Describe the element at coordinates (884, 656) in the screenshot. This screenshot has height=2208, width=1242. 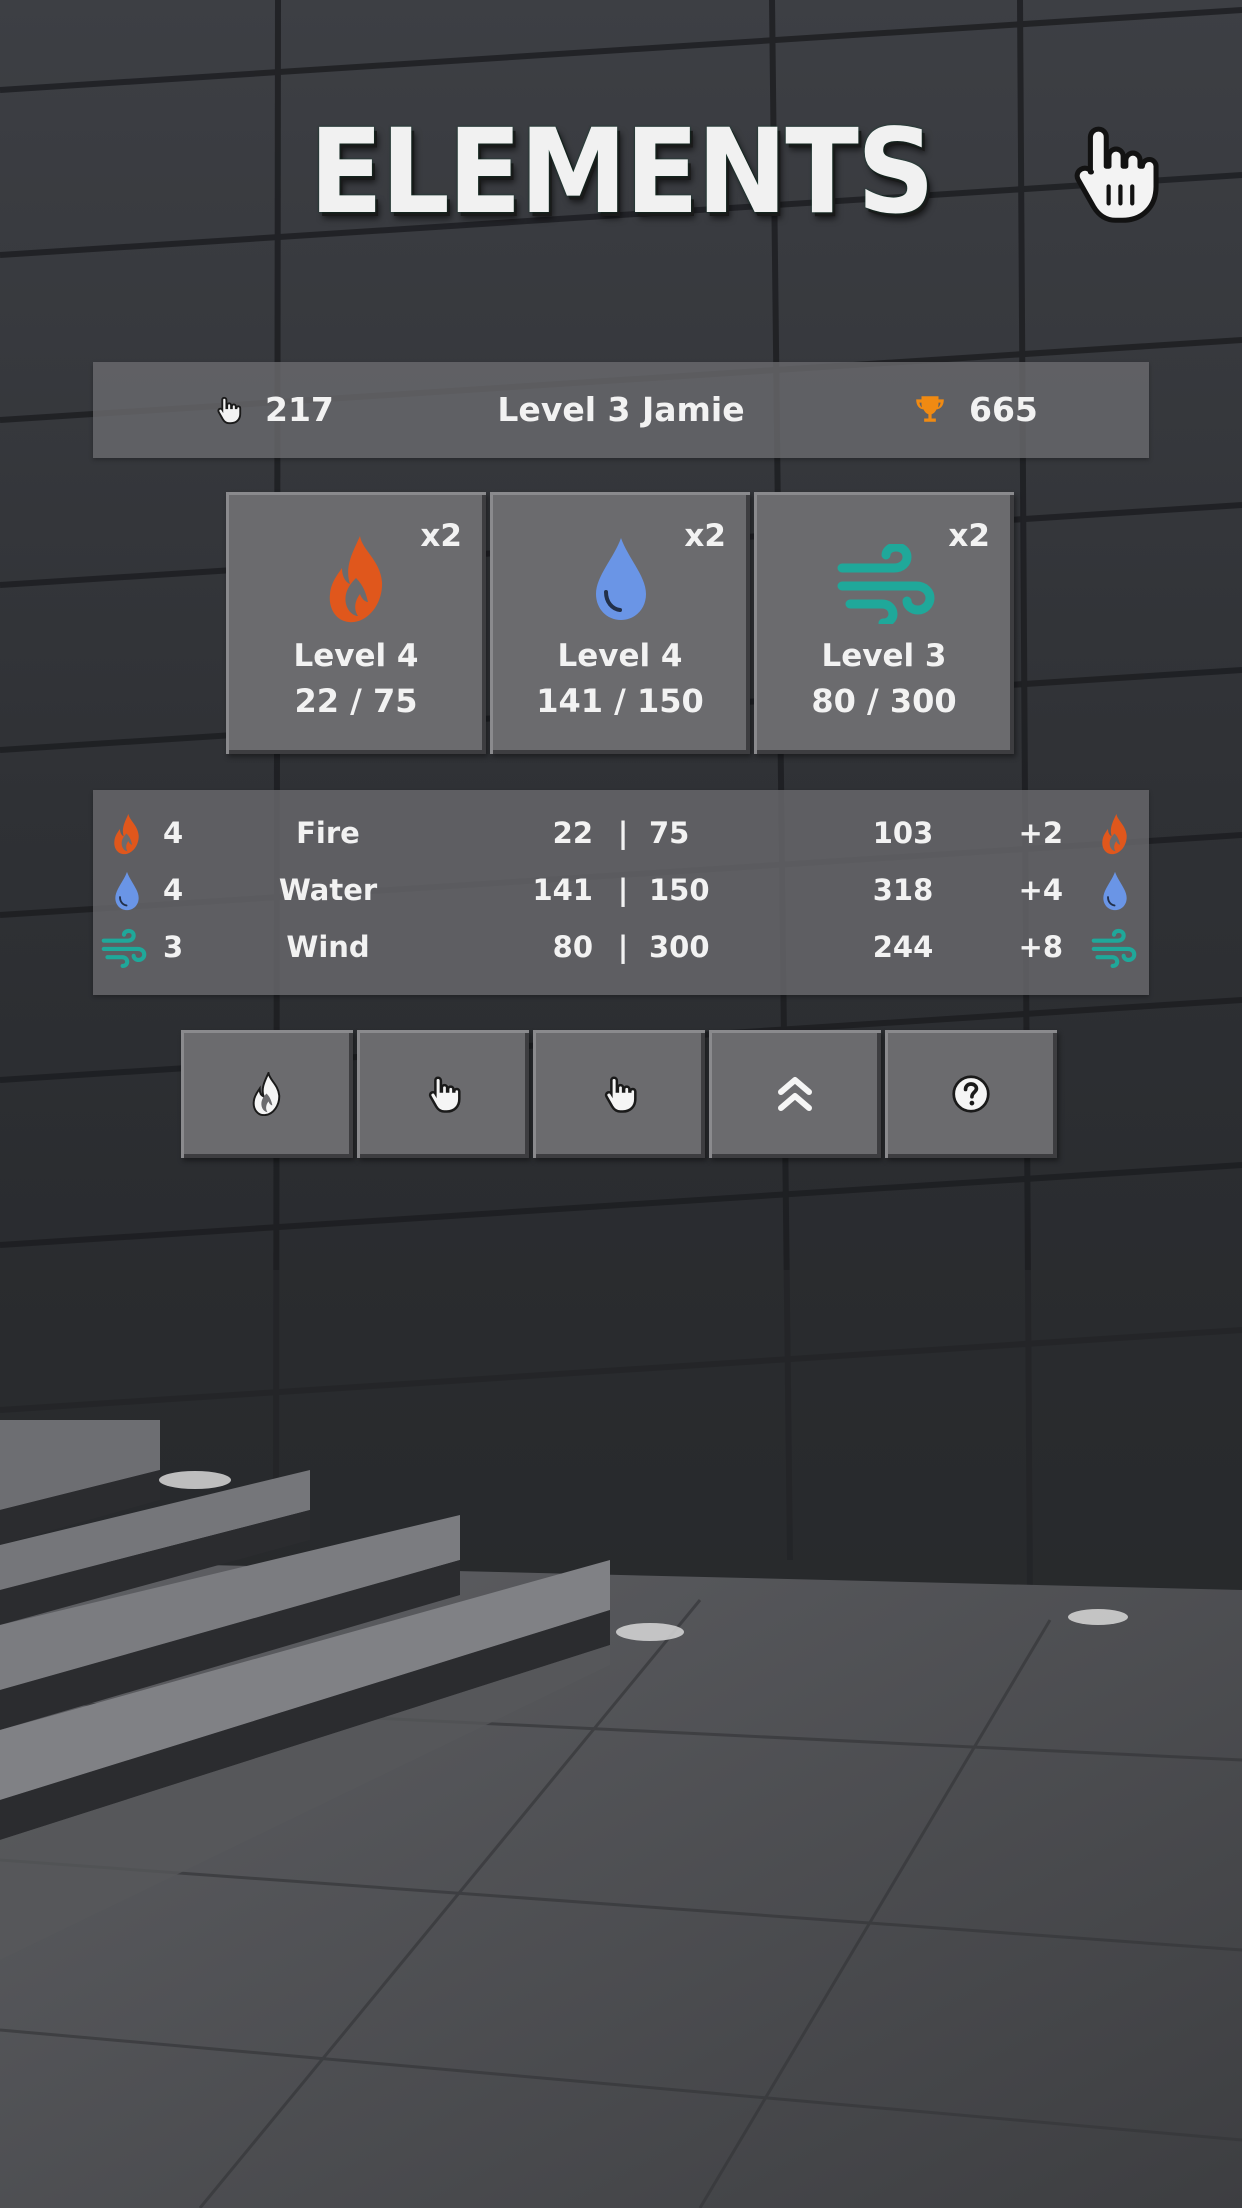
I see `element-level: Level 3` at that location.